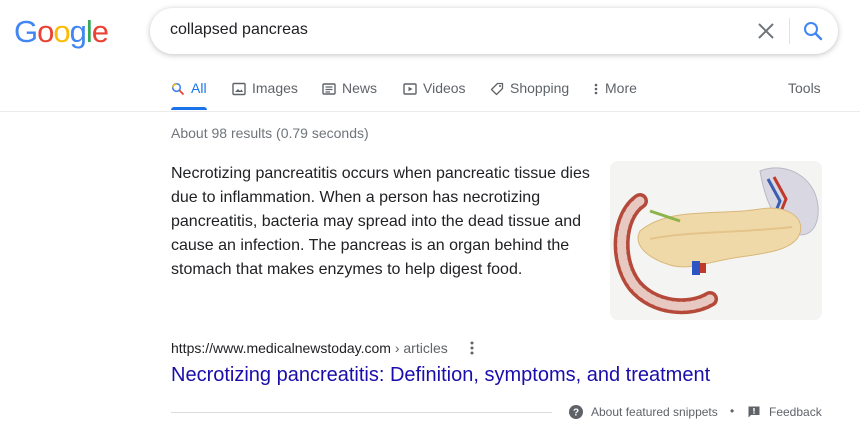  I want to click on feedback-button: Feedback, so click(784, 412).